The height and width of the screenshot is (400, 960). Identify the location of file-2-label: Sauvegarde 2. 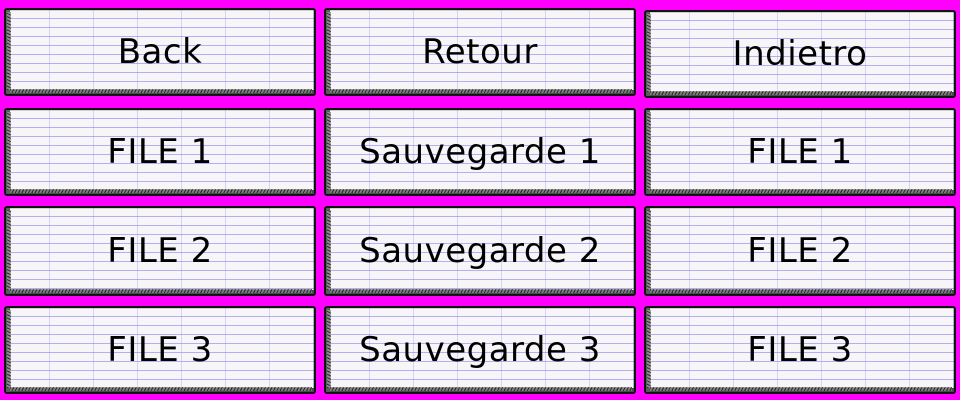
(480, 251).